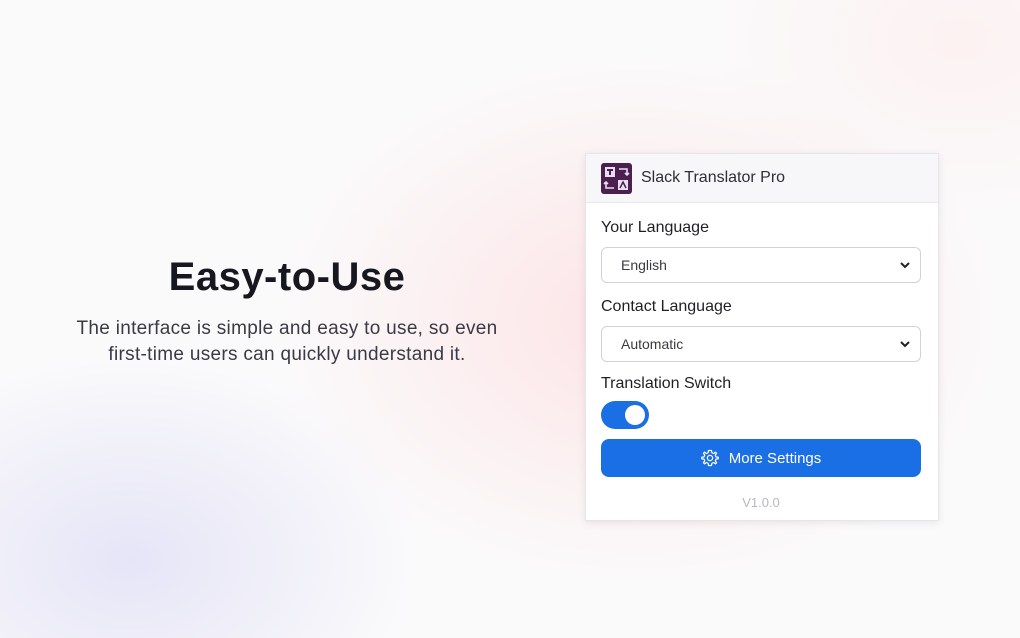 The image size is (1020, 638). What do you see at coordinates (644, 265) in the screenshot?
I see `your-language-value: English` at bounding box center [644, 265].